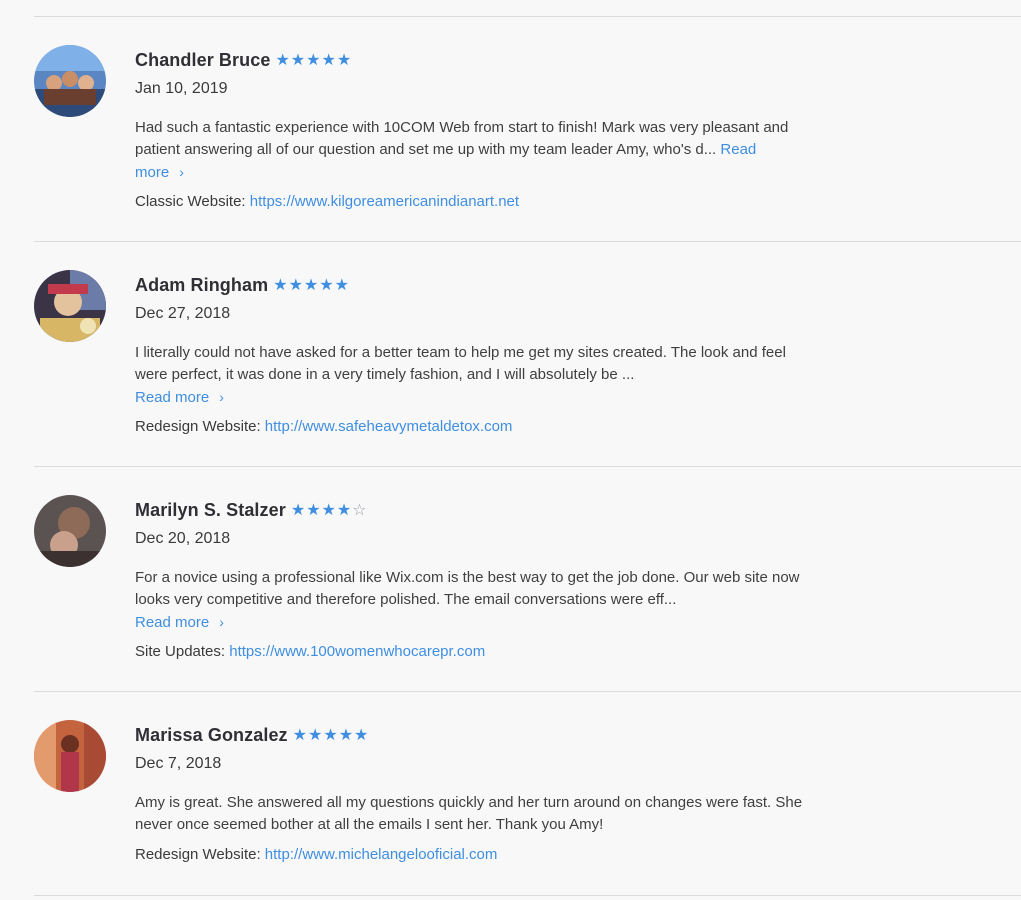 Image resolution: width=1021 pixels, height=900 pixels. I want to click on project-link: http://www.michelangelooficial.com, so click(381, 854).